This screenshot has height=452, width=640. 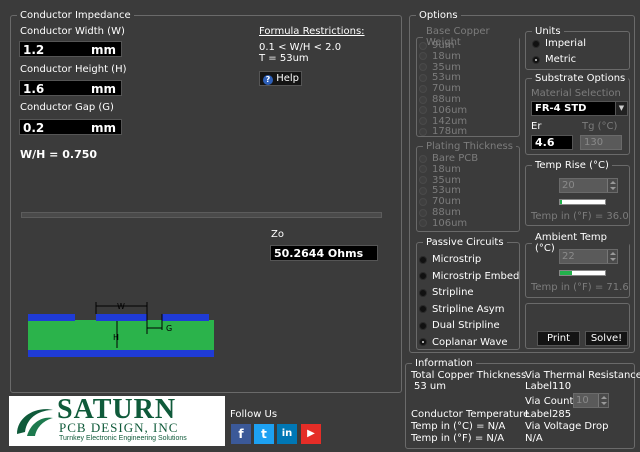 I want to click on passive-circuit-radio: Coplanar Wave, so click(x=463, y=342).